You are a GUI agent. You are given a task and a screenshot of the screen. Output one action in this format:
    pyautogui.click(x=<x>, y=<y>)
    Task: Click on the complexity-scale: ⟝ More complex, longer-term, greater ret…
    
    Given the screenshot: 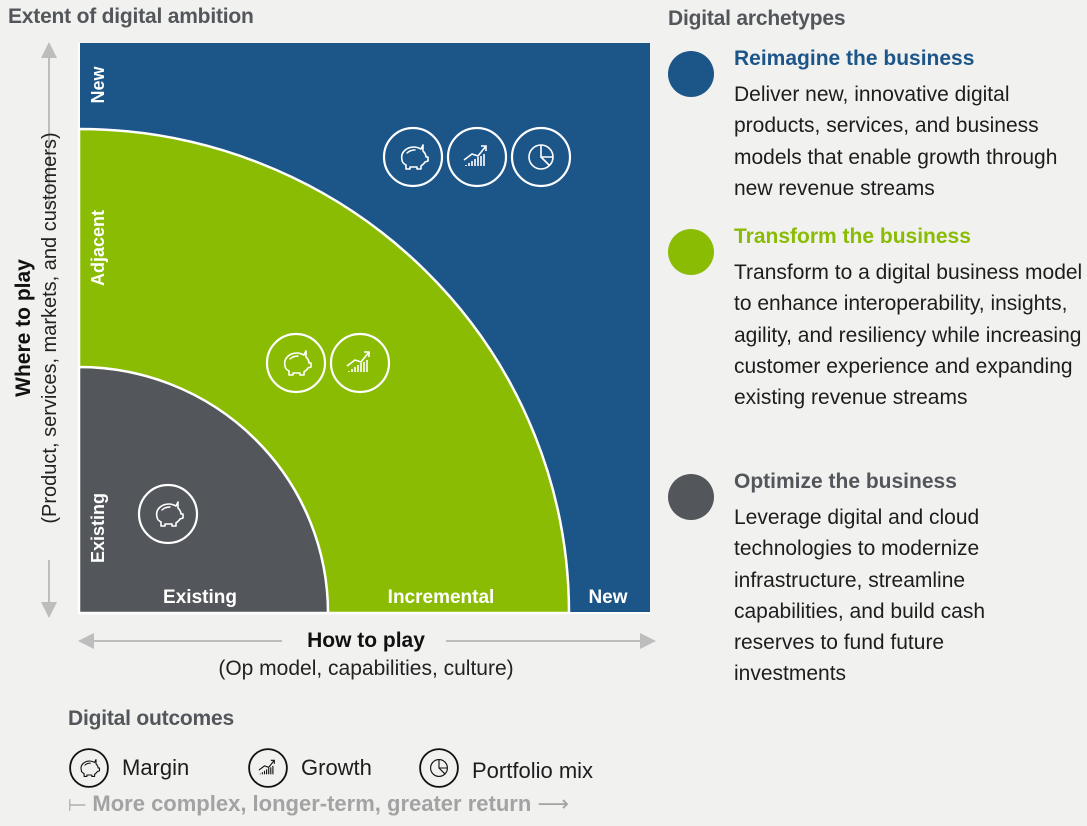 What is the action you would take?
    pyautogui.click(x=318, y=804)
    